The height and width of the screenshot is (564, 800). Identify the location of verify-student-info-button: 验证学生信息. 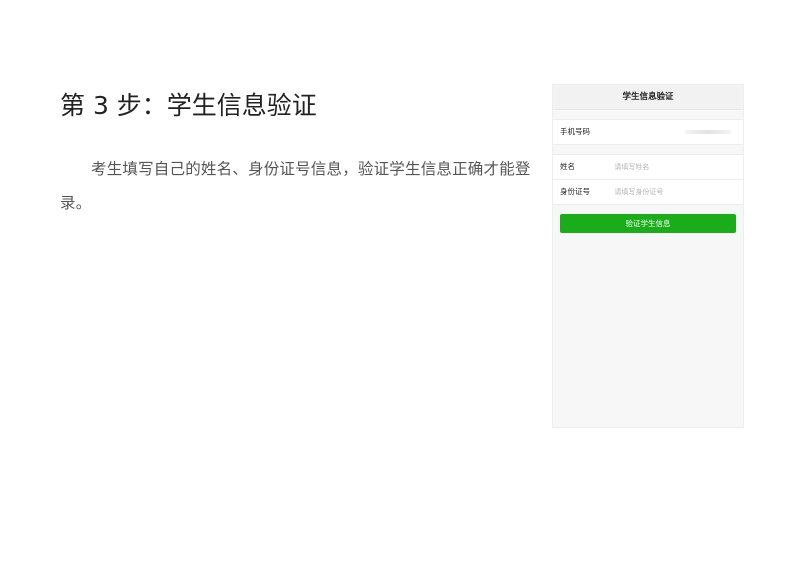
(648, 223).